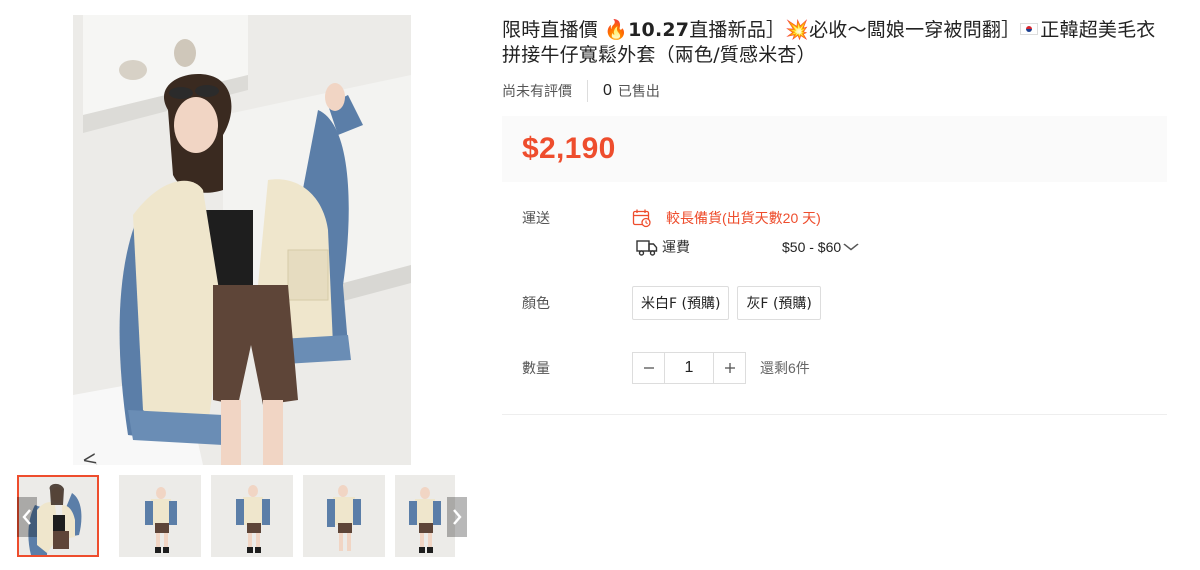 The width and height of the screenshot is (1200, 570). What do you see at coordinates (746, 232) in the screenshot?
I see `shipping-details: 較長備貨(出貨天數20 天) 運費 $50 - $60` at bounding box center [746, 232].